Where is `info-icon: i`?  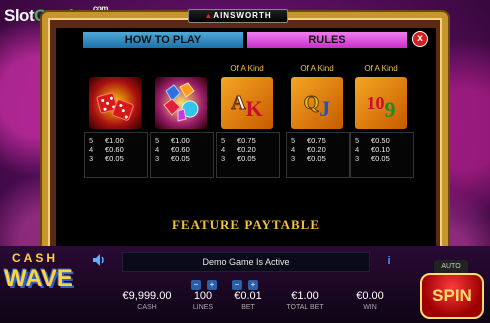
info-icon: i is located at coordinates (389, 261).